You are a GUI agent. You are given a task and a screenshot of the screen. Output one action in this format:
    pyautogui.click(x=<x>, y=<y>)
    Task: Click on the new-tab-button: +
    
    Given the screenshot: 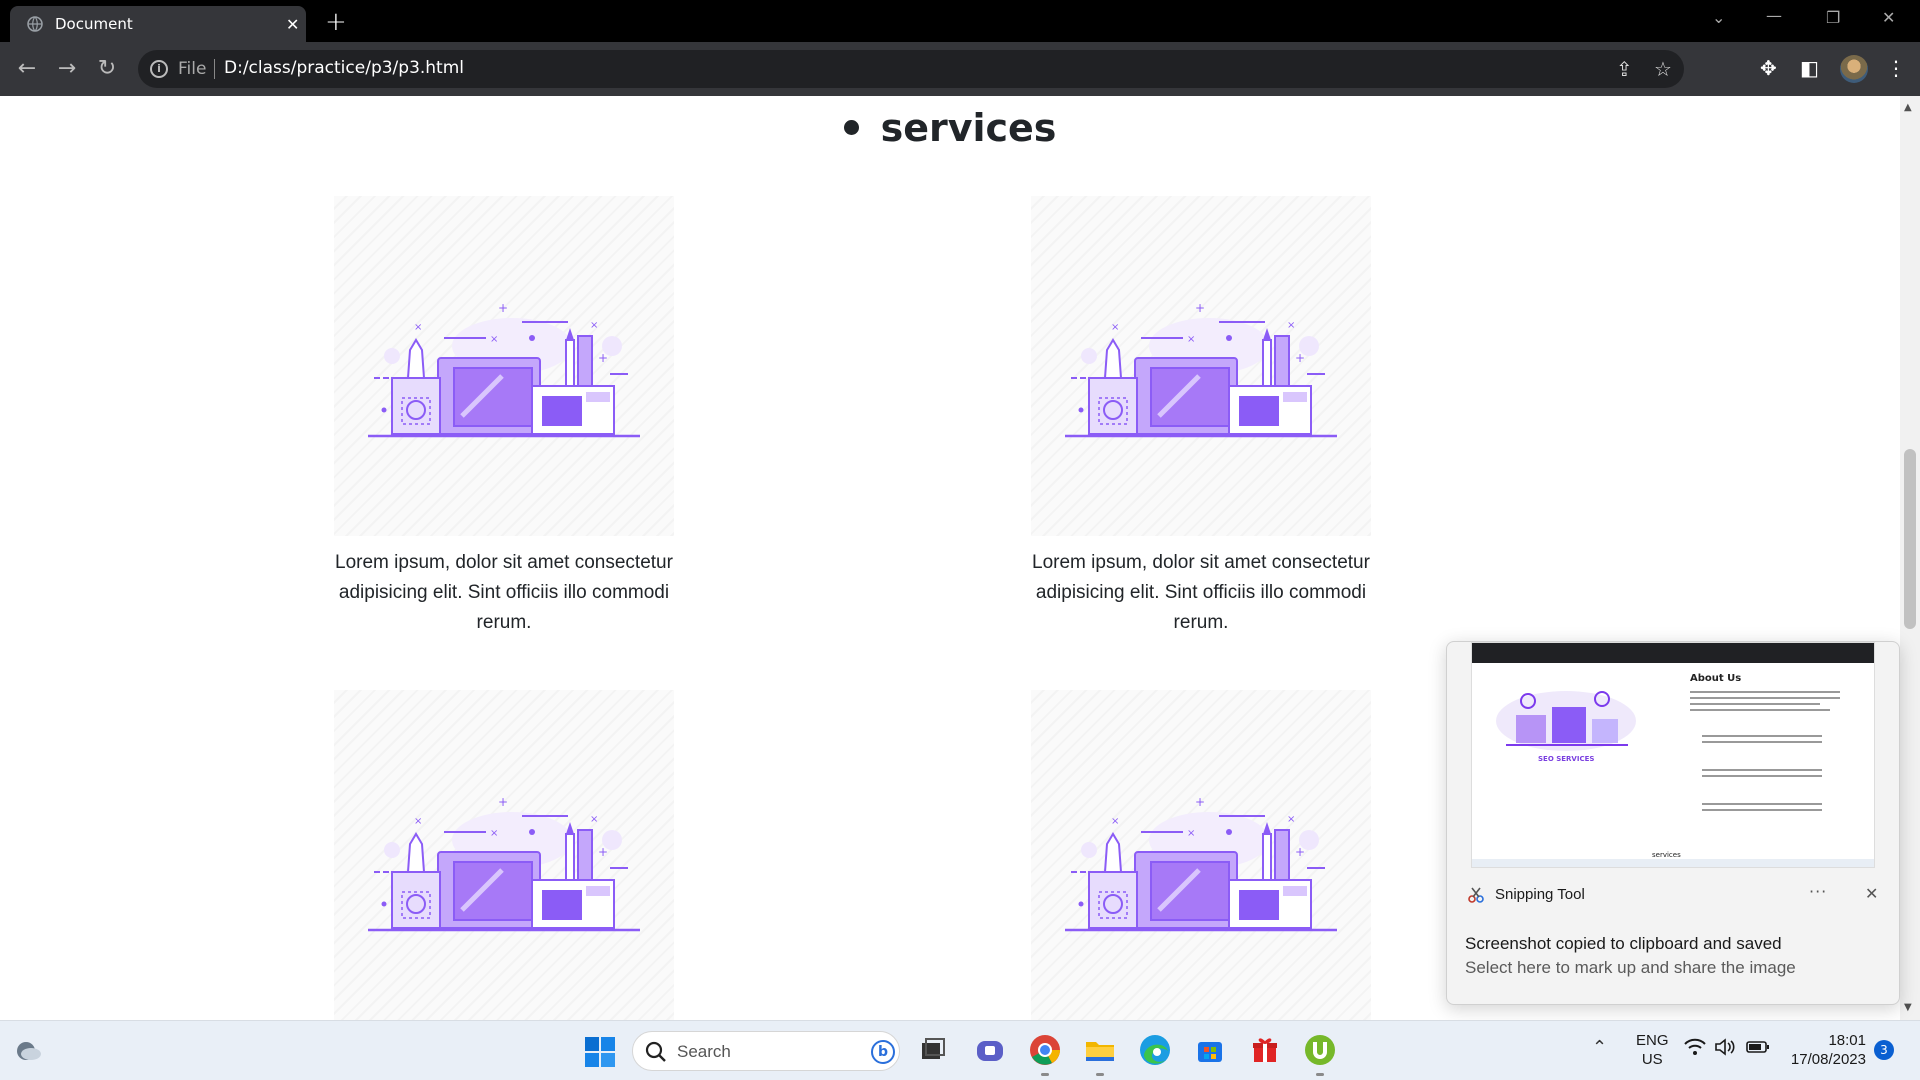 What is the action you would take?
    pyautogui.click(x=336, y=22)
    